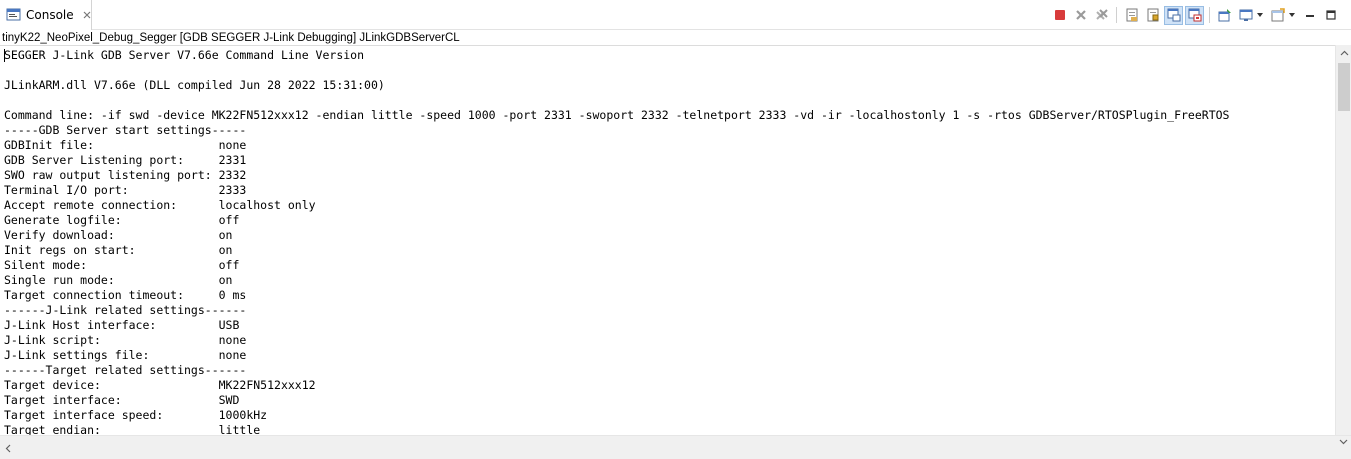 The image size is (1351, 459). What do you see at coordinates (136, 415) in the screenshot?
I see `console-line: Target interface speed: 1000kHz` at bounding box center [136, 415].